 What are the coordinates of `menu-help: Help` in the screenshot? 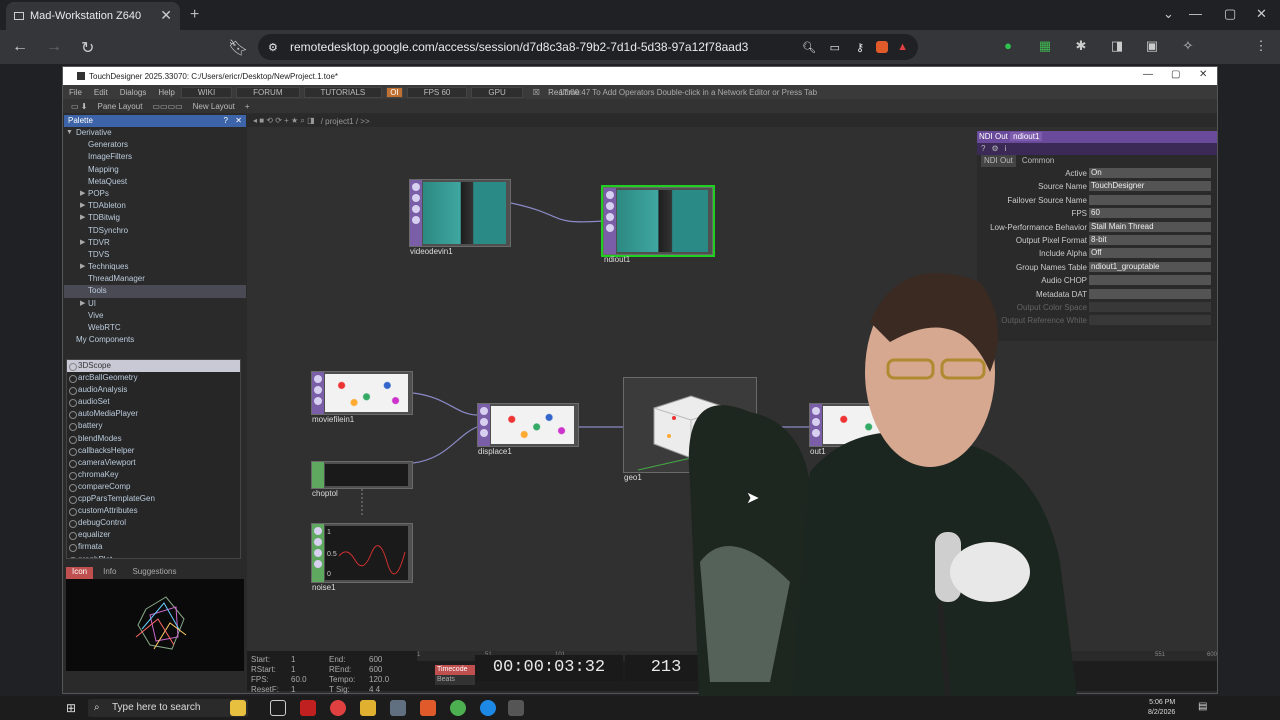 It's located at (166, 92).